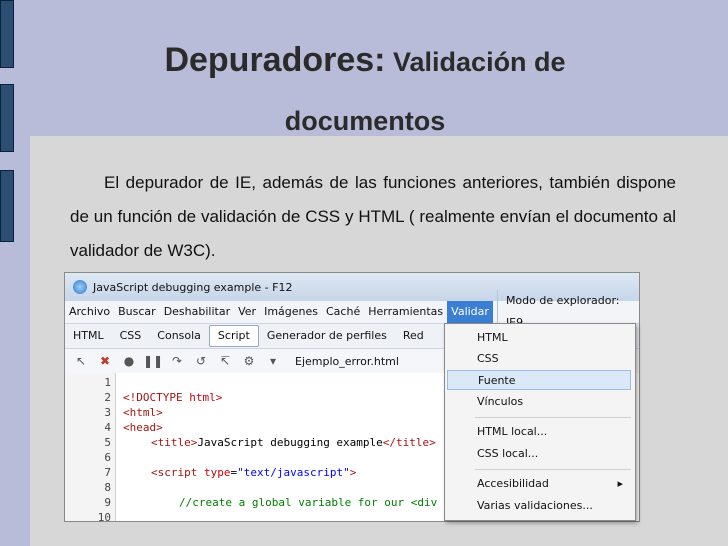  I want to click on menu-item-html: HTML, so click(539, 338).